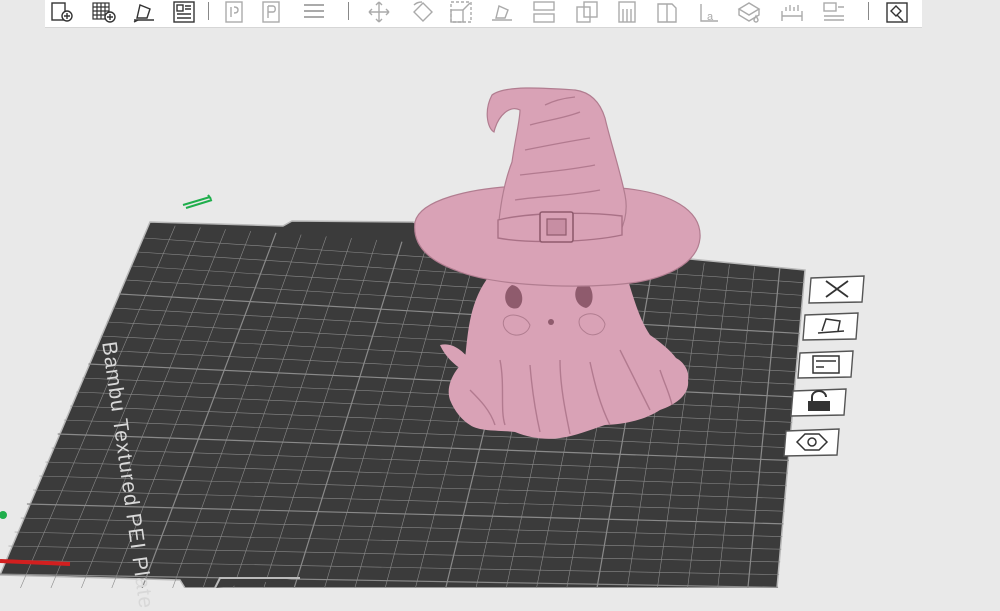  Describe the element at coordinates (710, 17) in the screenshot. I see `svg-text: a` at that location.